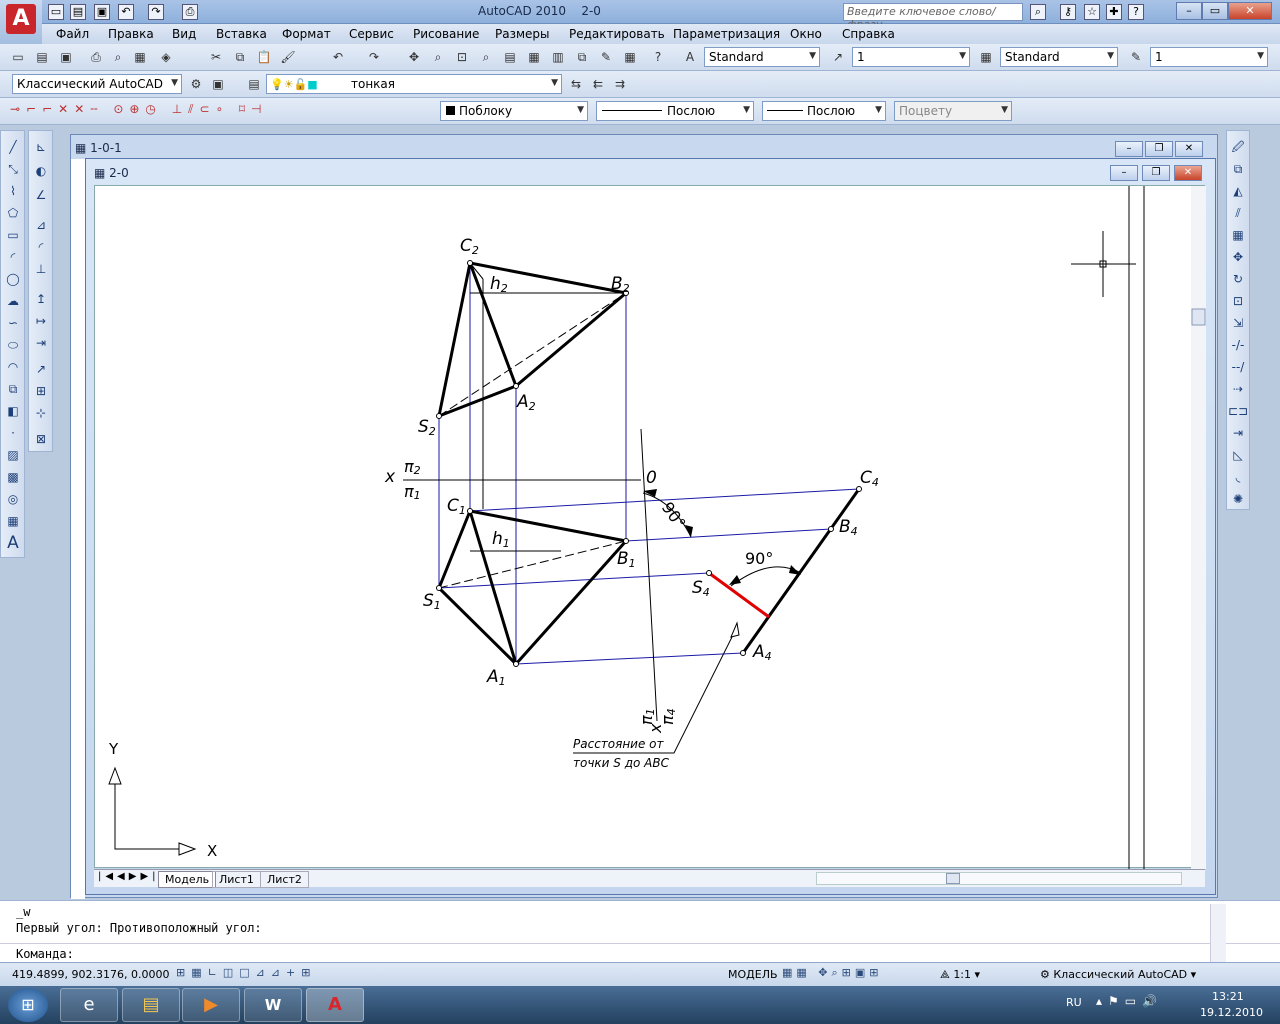  Describe the element at coordinates (13, 455) in the screenshot. I see `hatch-icon: ▨` at that location.